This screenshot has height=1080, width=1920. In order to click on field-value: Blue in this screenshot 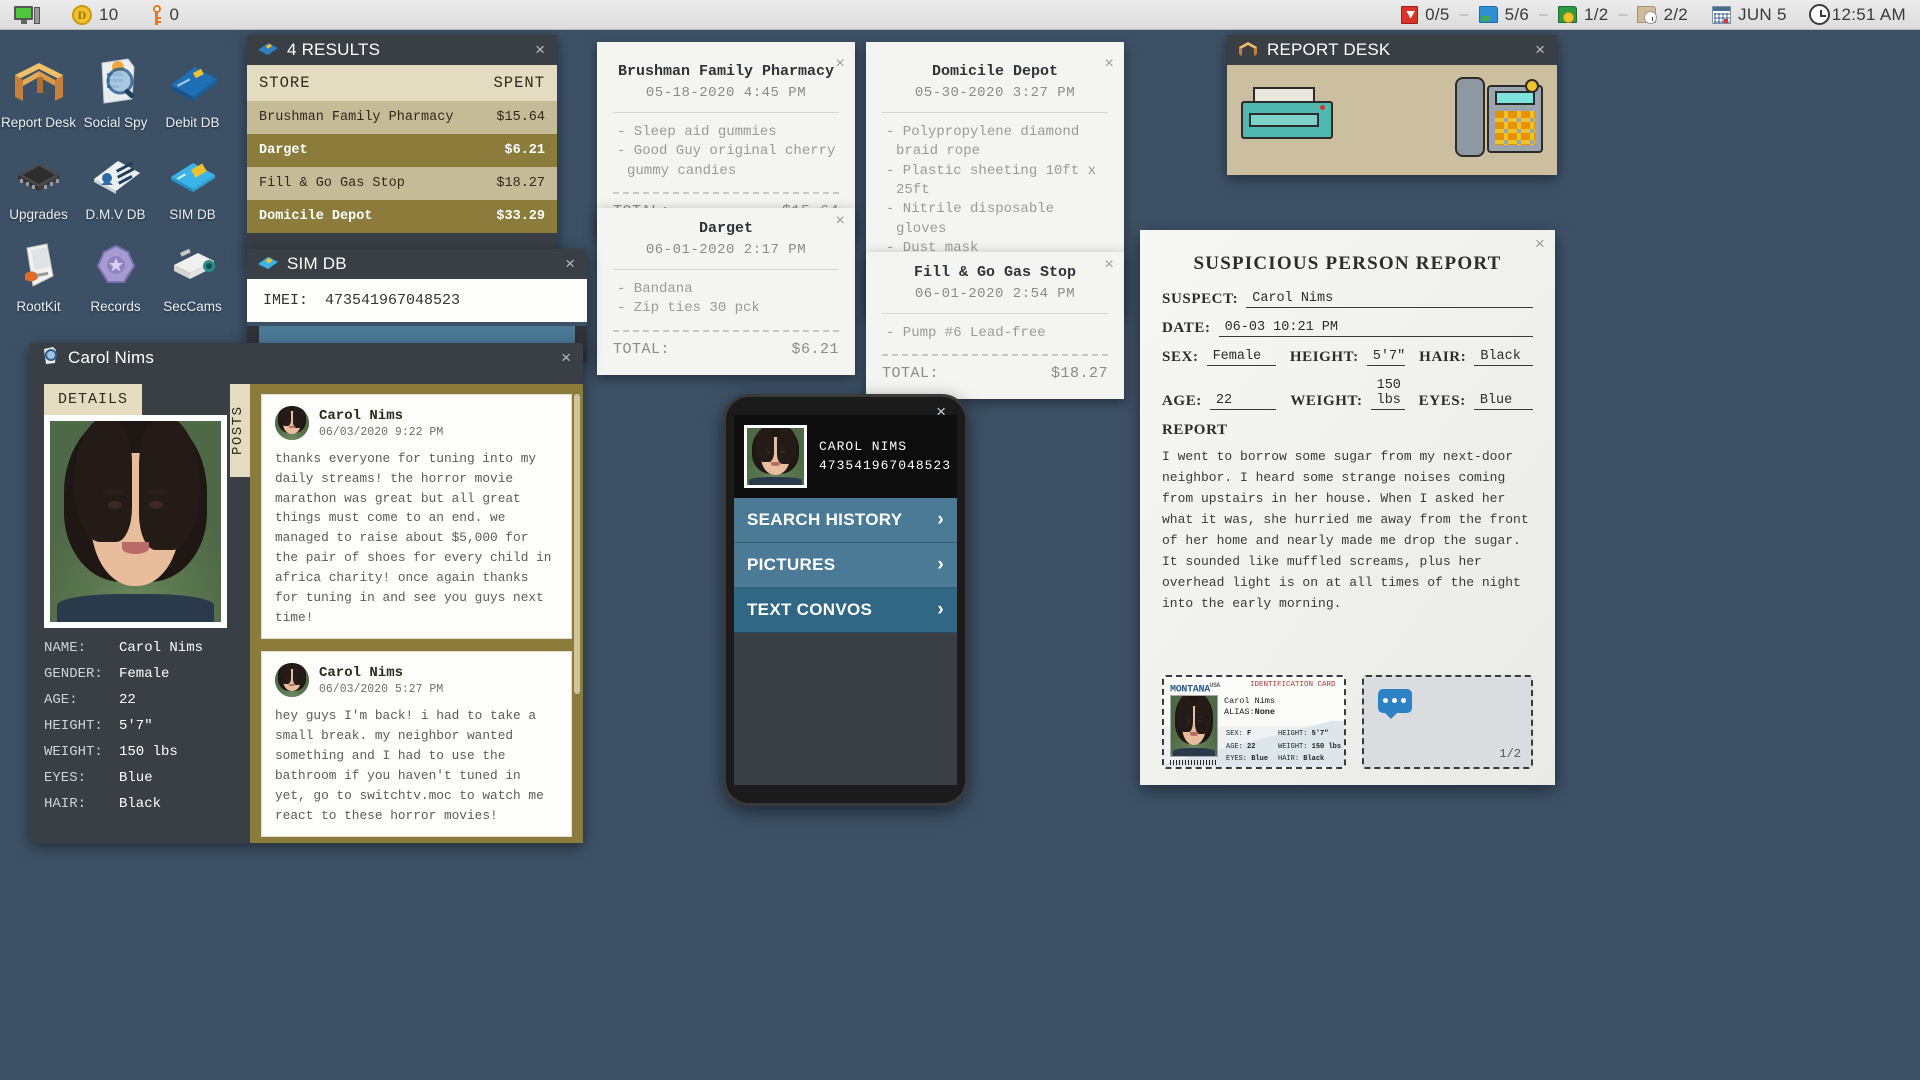, I will do `click(1503, 401)`.